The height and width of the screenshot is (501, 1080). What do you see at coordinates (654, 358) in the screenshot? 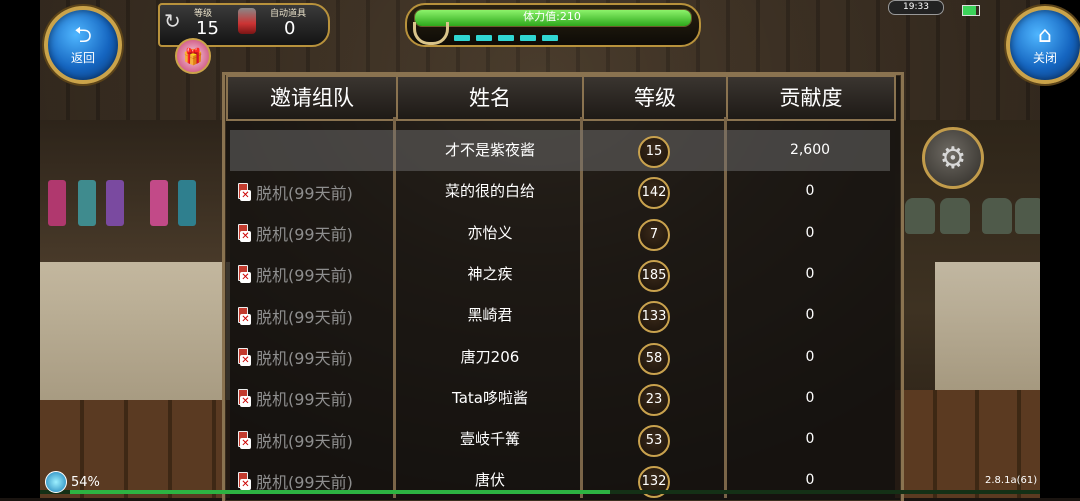
I see `member-level-badge: 58` at bounding box center [654, 358].